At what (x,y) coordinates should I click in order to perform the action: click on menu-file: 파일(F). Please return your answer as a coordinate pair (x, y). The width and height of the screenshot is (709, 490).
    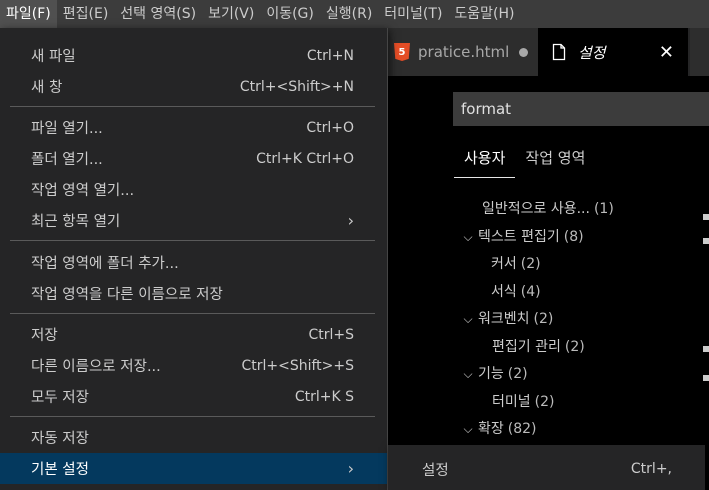
    Looking at the image, I should click on (28, 14).